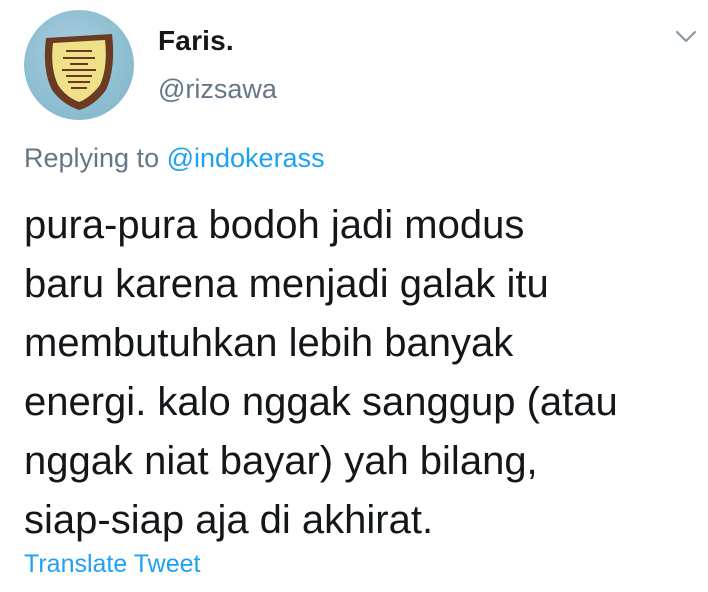 The image size is (708, 592). What do you see at coordinates (217, 89) in the screenshot?
I see `username: @rizsawa` at bounding box center [217, 89].